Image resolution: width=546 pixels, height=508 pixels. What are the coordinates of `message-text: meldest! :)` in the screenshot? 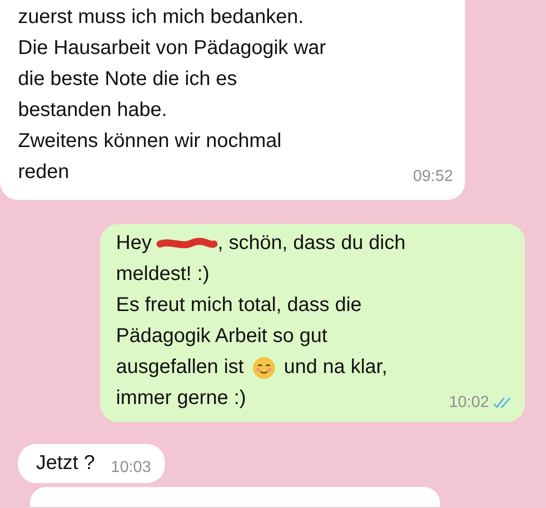 It's located at (163, 274).